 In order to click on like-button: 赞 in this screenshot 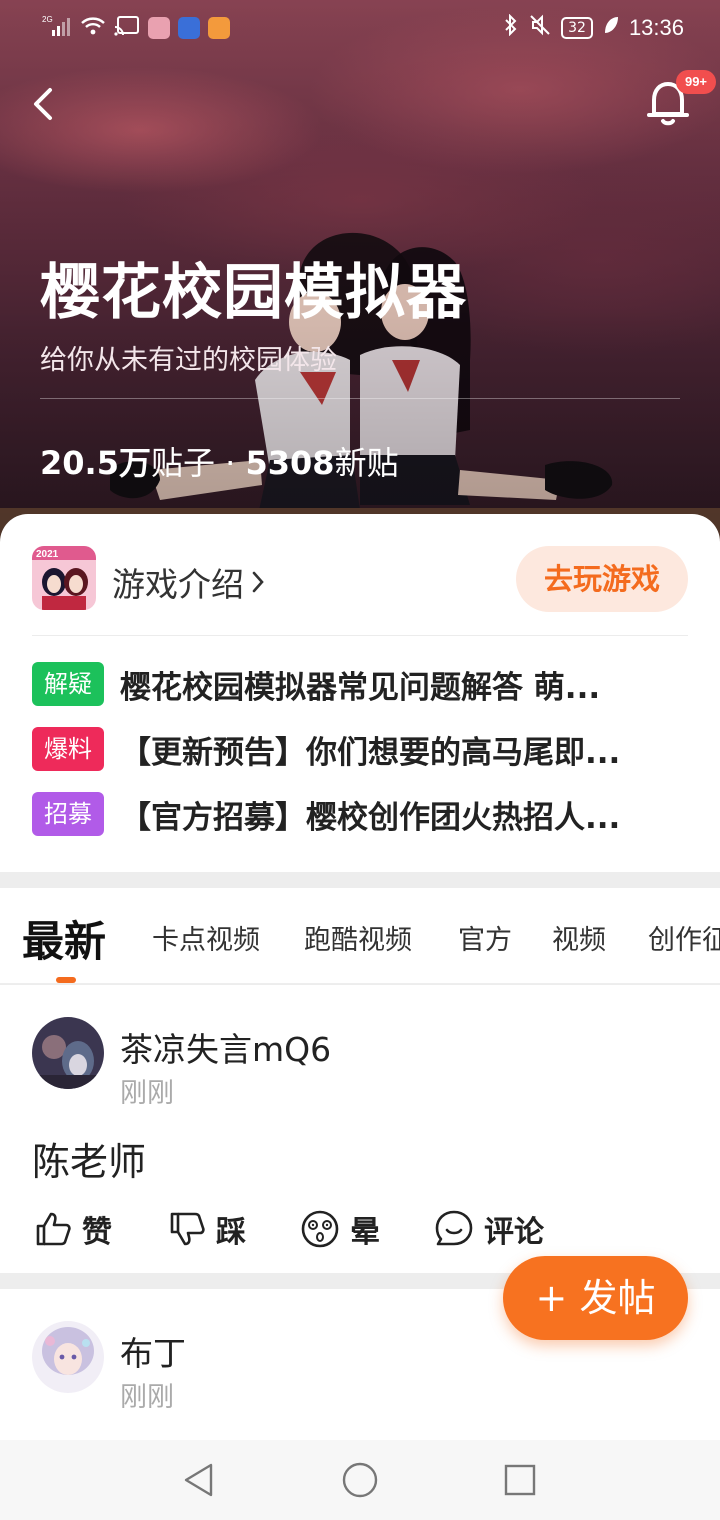, I will do `click(73, 1229)`.